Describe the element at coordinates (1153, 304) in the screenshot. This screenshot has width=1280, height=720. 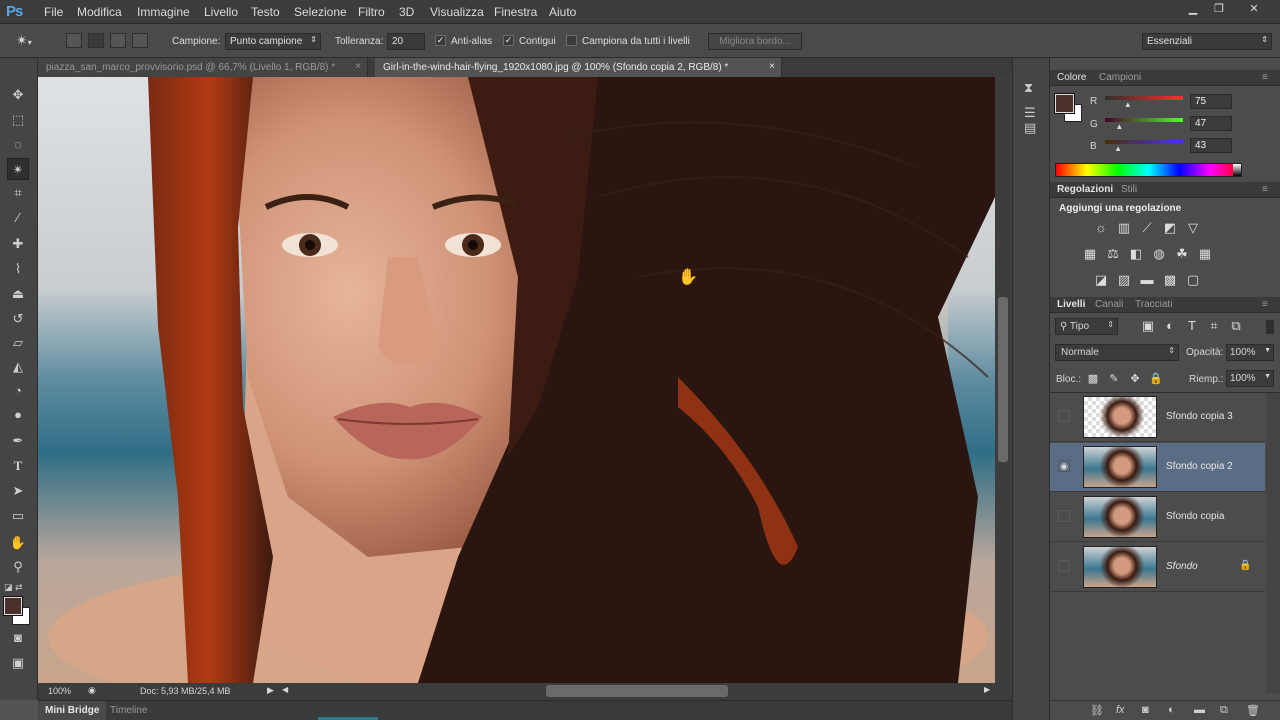
I see `tab-tracciati: Tracciati` at that location.